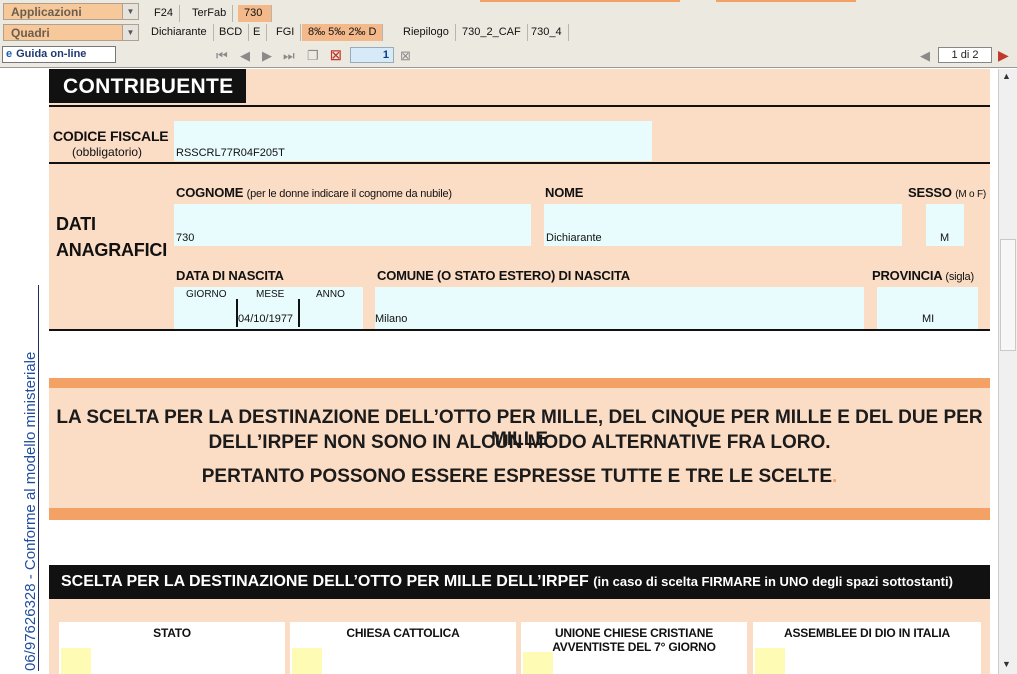 This screenshot has width=1017, height=674. I want to click on tab-730: 730, so click(255, 13).